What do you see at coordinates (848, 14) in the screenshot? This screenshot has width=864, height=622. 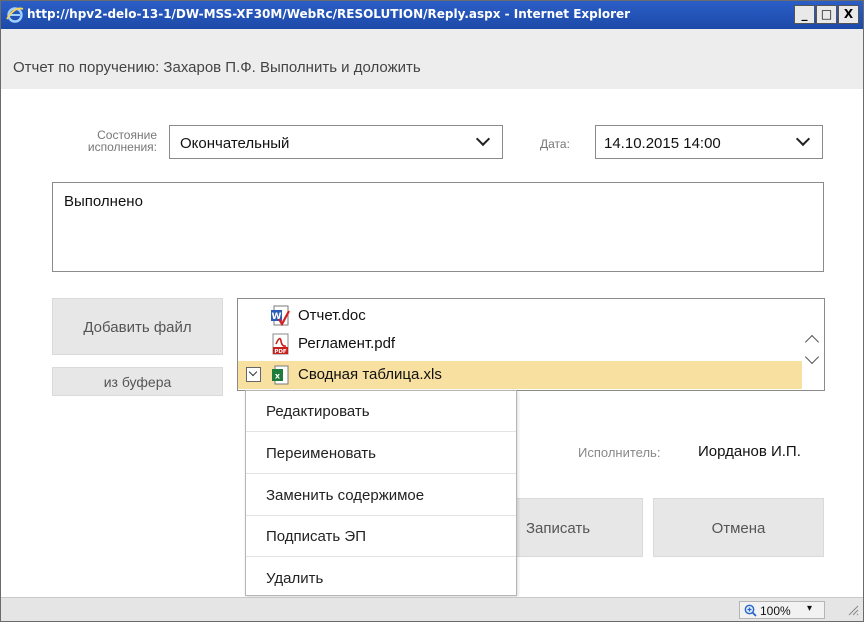 I see `close-button: X` at bounding box center [848, 14].